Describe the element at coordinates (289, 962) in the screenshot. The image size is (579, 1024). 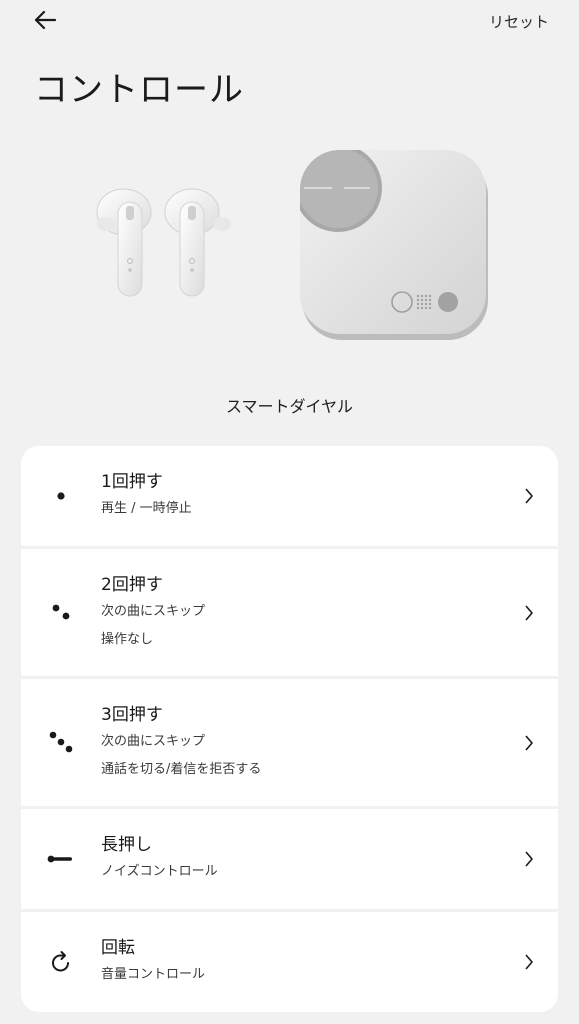
I see `control-item-rotate: 回転 音量コントロール` at that location.